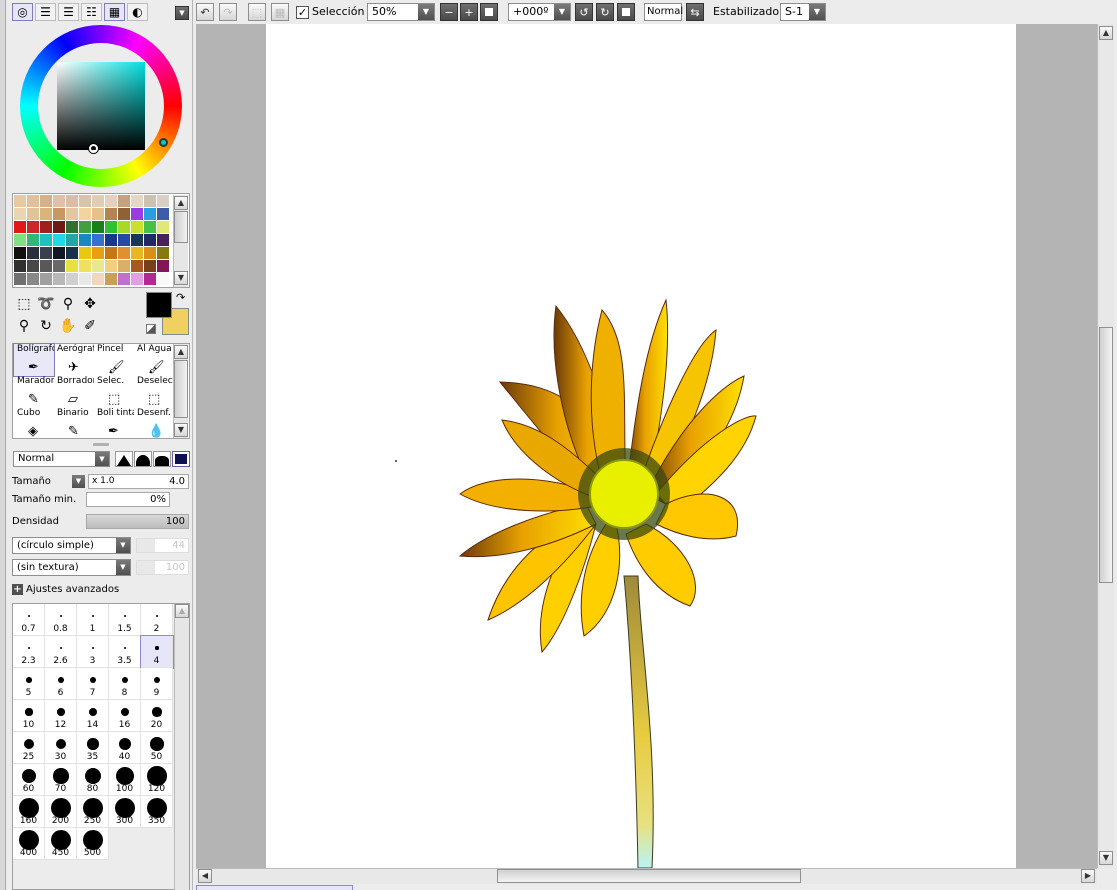  I want to click on brush-size-option: 200, so click(61, 812).